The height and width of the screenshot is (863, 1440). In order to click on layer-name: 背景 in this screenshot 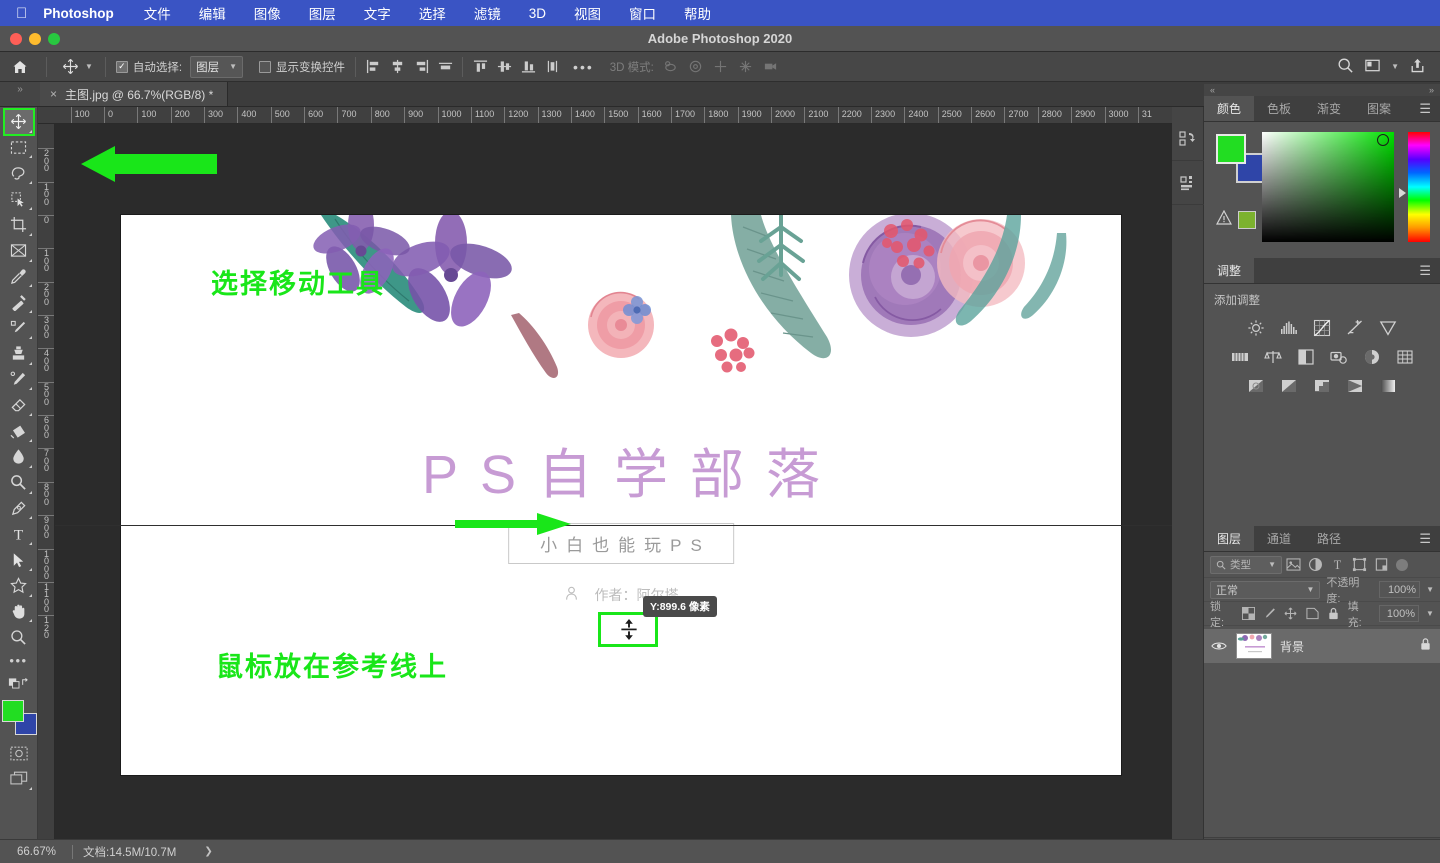, I will do `click(1292, 646)`.